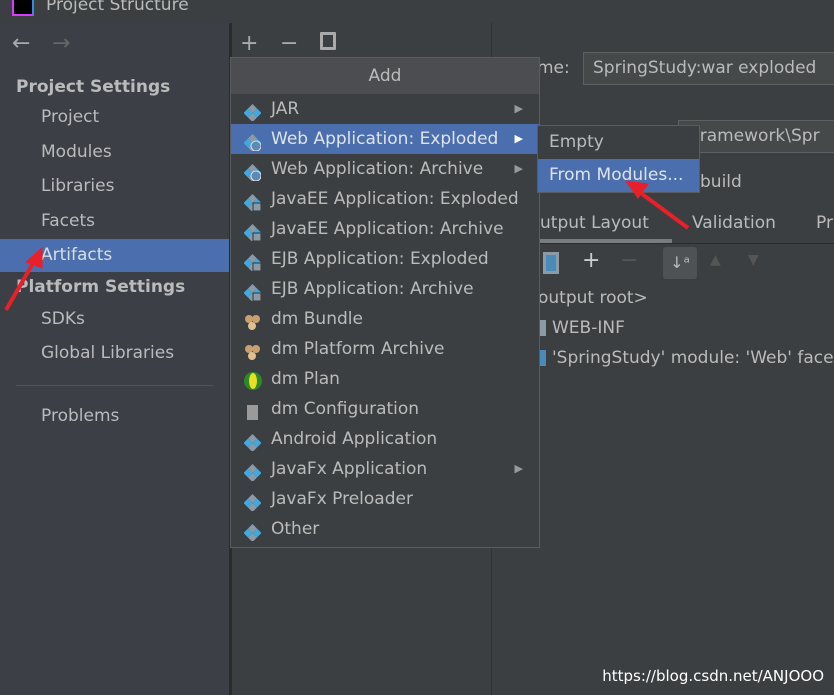  I want to click on annotation-arrow-from-modules, so click(661, 208).